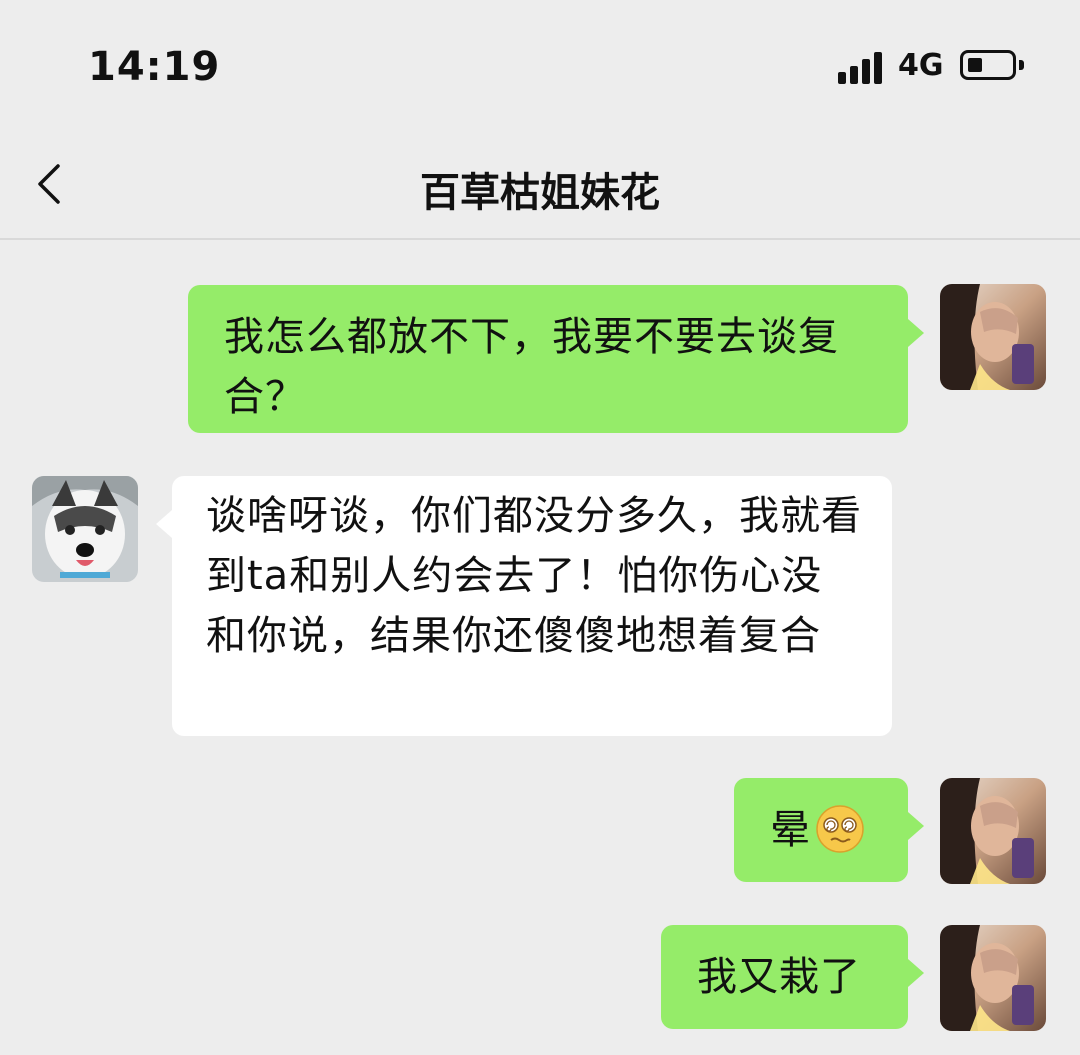 The height and width of the screenshot is (1055, 1080). I want to click on signal-icon, so click(862, 67).